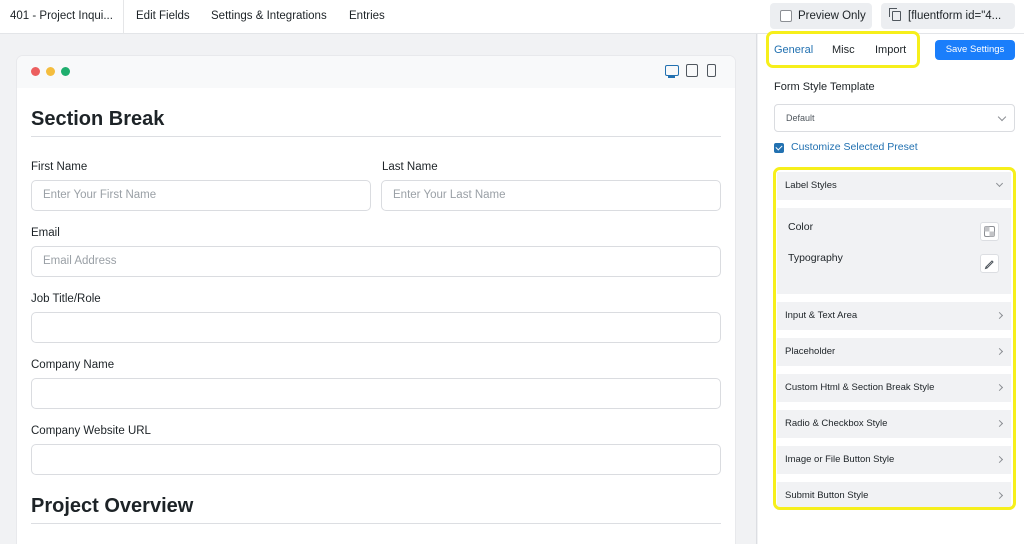 The width and height of the screenshot is (1024, 544). I want to click on save-settings-button: Save Settings, so click(975, 50).